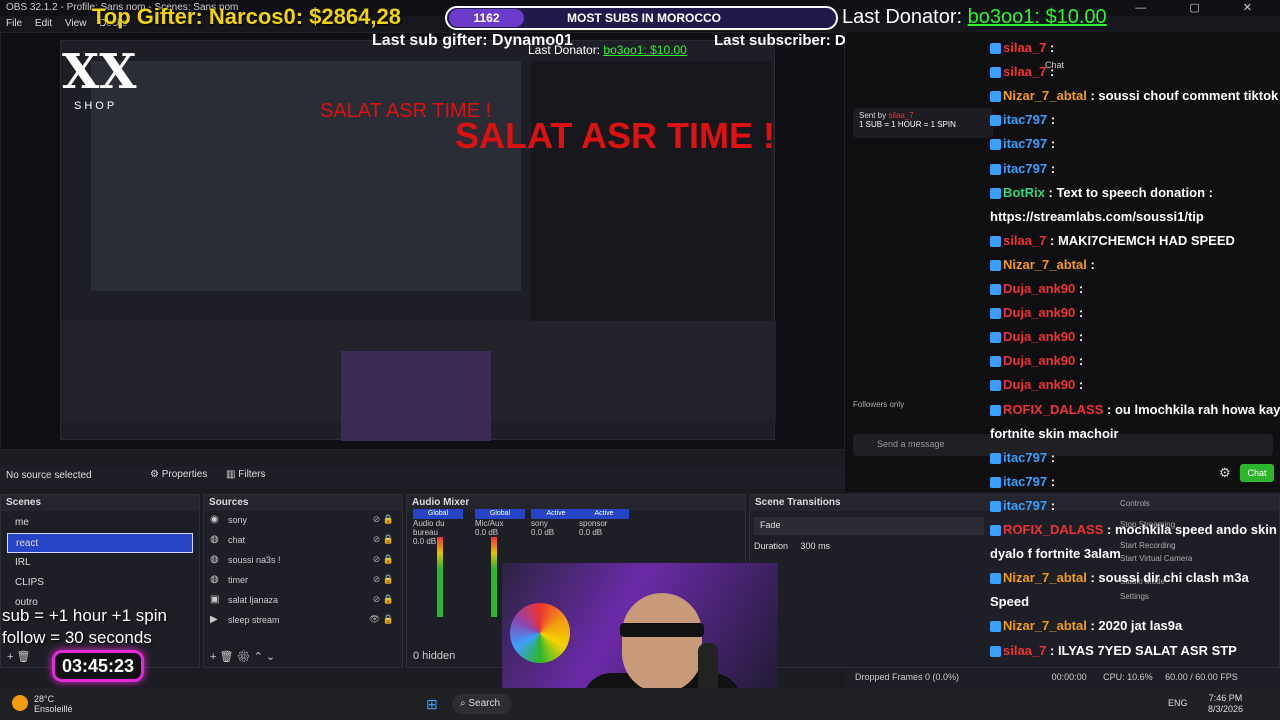 The image size is (1280, 720). Describe the element at coordinates (303, 581) in the screenshot. I see `source-item: ◍ timer ⊘ 🔒` at that location.